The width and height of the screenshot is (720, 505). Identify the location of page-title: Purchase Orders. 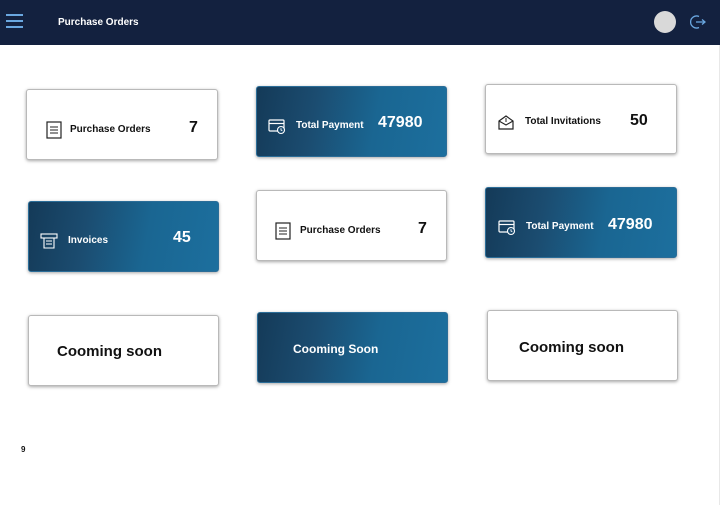
(98, 22).